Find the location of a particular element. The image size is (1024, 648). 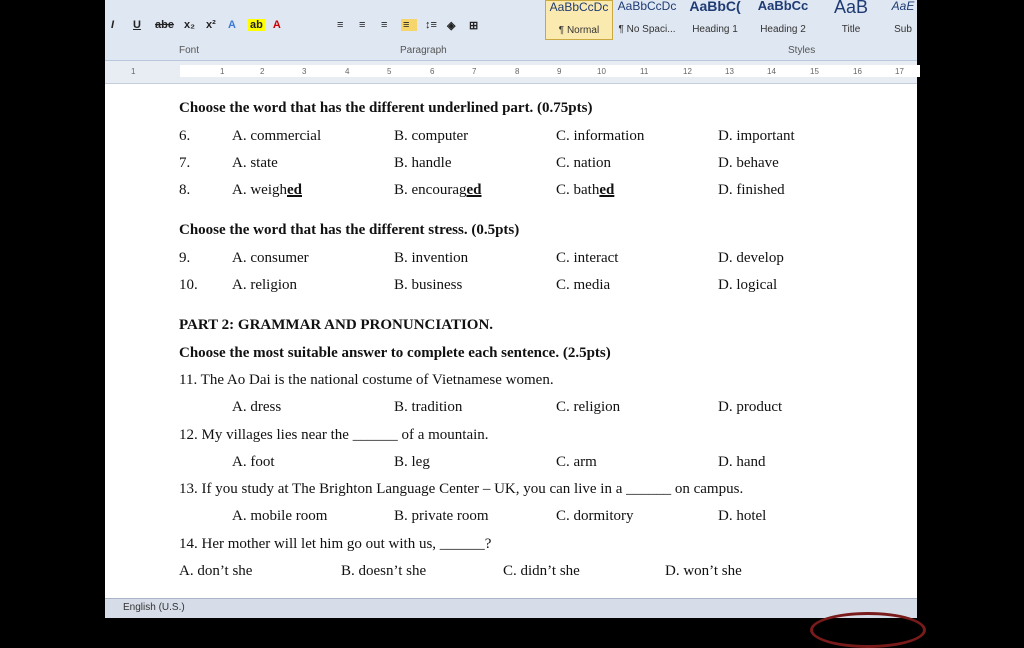

highlight-button: ab is located at coordinates (256, 25).